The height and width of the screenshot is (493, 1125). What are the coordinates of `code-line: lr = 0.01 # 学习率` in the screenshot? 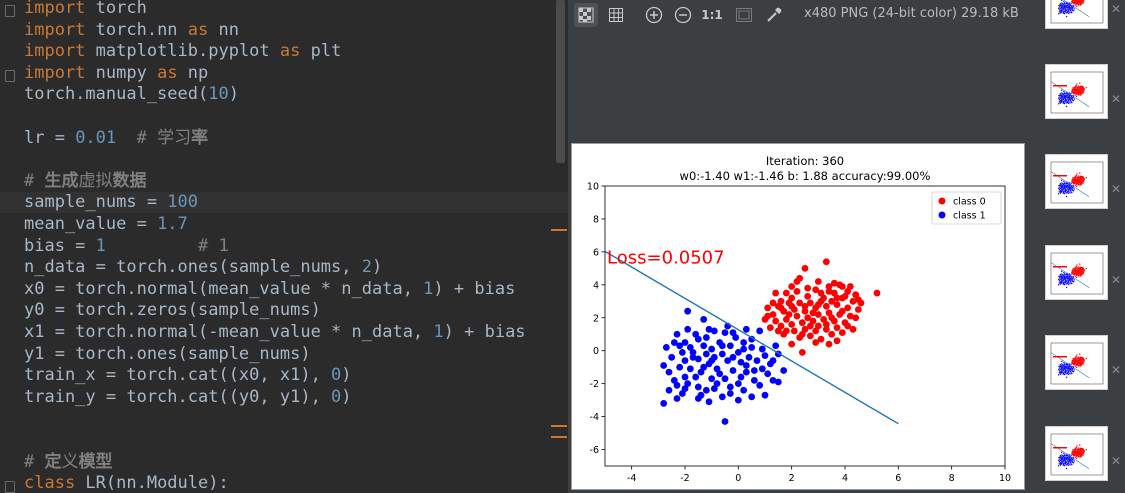 It's located at (116, 138).